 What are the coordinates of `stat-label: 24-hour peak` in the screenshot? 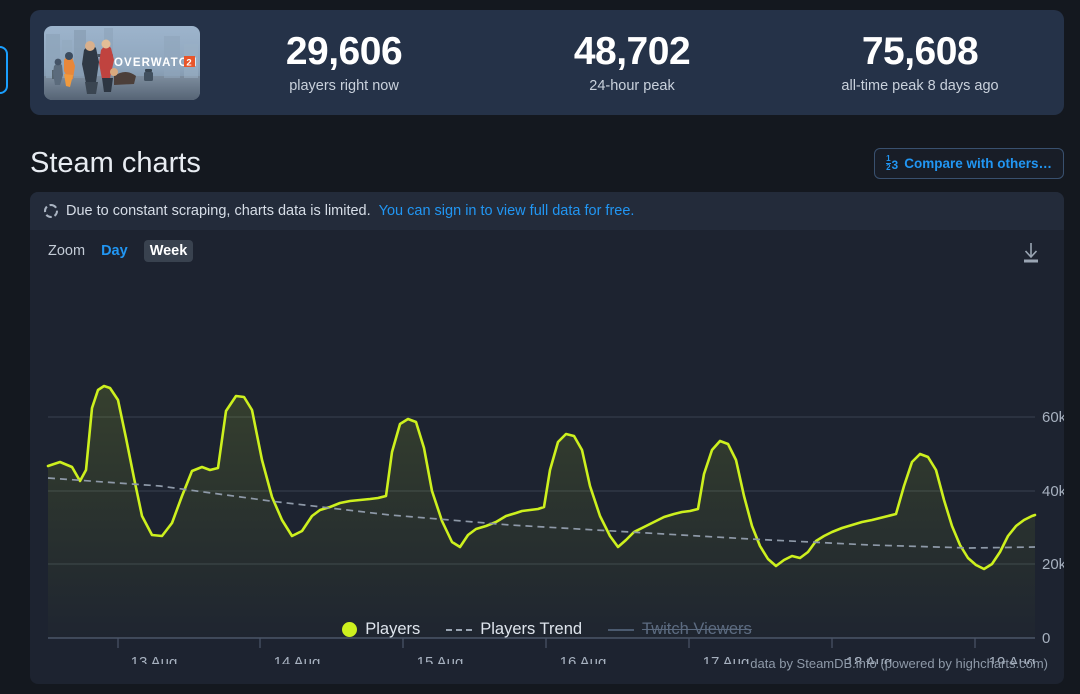 It's located at (632, 85).